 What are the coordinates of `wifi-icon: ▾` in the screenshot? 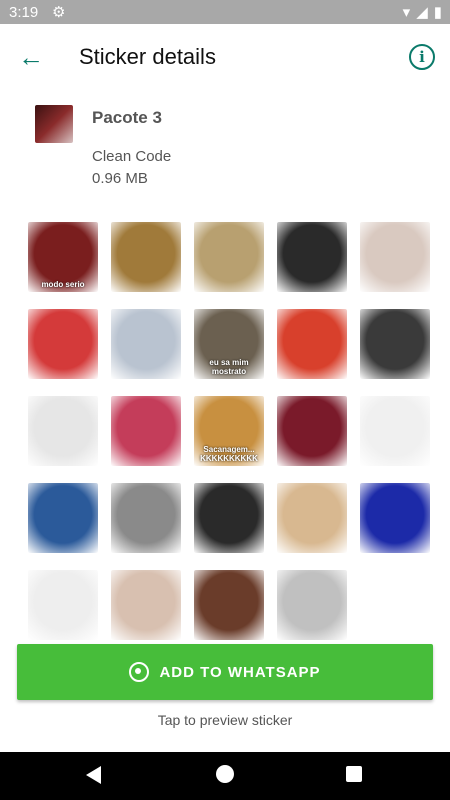 It's located at (406, 12).